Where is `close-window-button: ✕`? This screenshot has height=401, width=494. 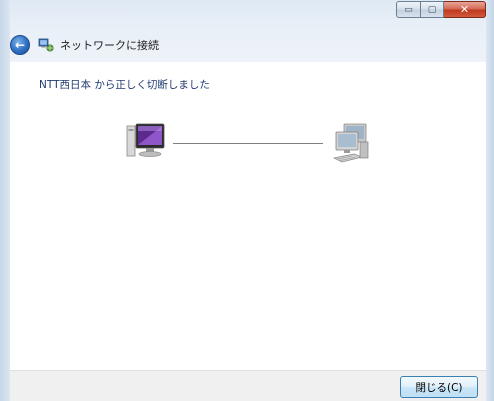 close-window-button: ✕ is located at coordinates (465, 9).